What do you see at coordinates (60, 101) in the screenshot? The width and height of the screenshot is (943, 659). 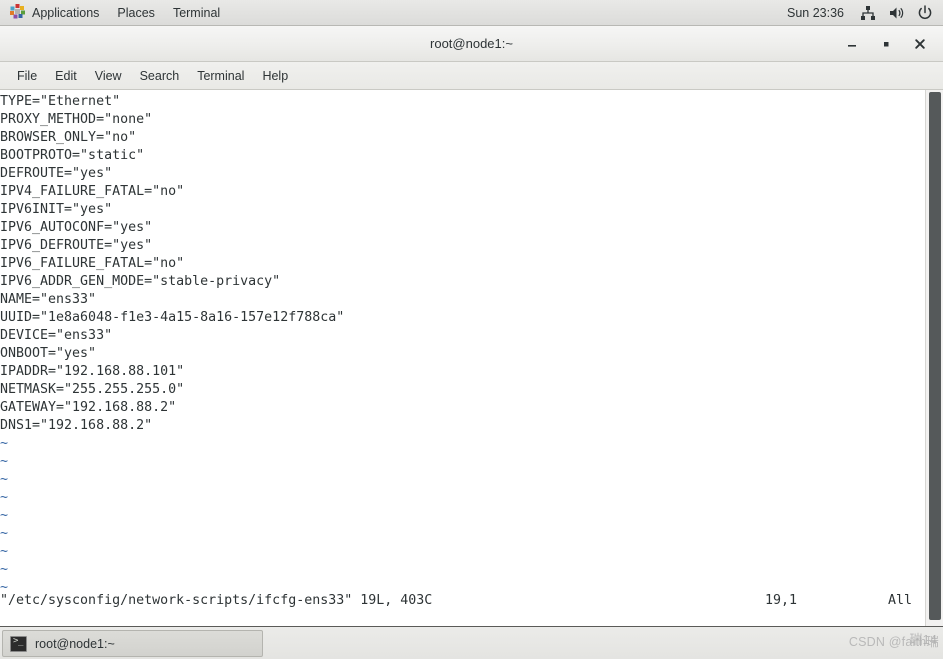 I see `terminal-line: TYPE="Ethernet"` at bounding box center [60, 101].